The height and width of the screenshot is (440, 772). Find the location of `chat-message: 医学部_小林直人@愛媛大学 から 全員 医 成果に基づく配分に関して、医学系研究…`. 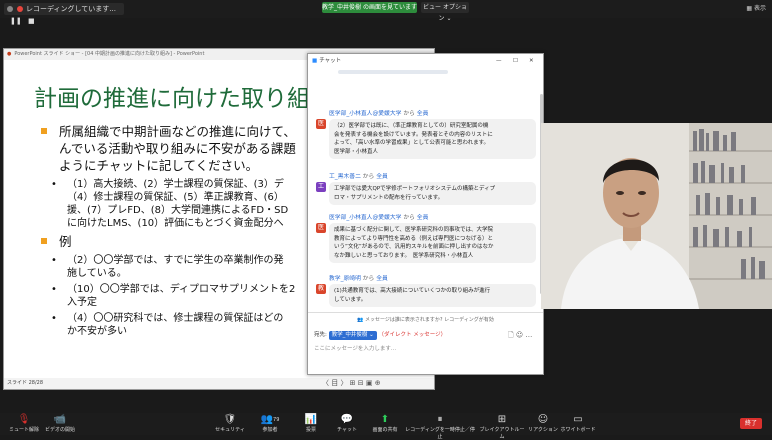

chat-message: 医学部_小林直人@愛媛大学 から 全員 医 成果に基づく配分に関して、医学系研究… is located at coordinates (425, 237).